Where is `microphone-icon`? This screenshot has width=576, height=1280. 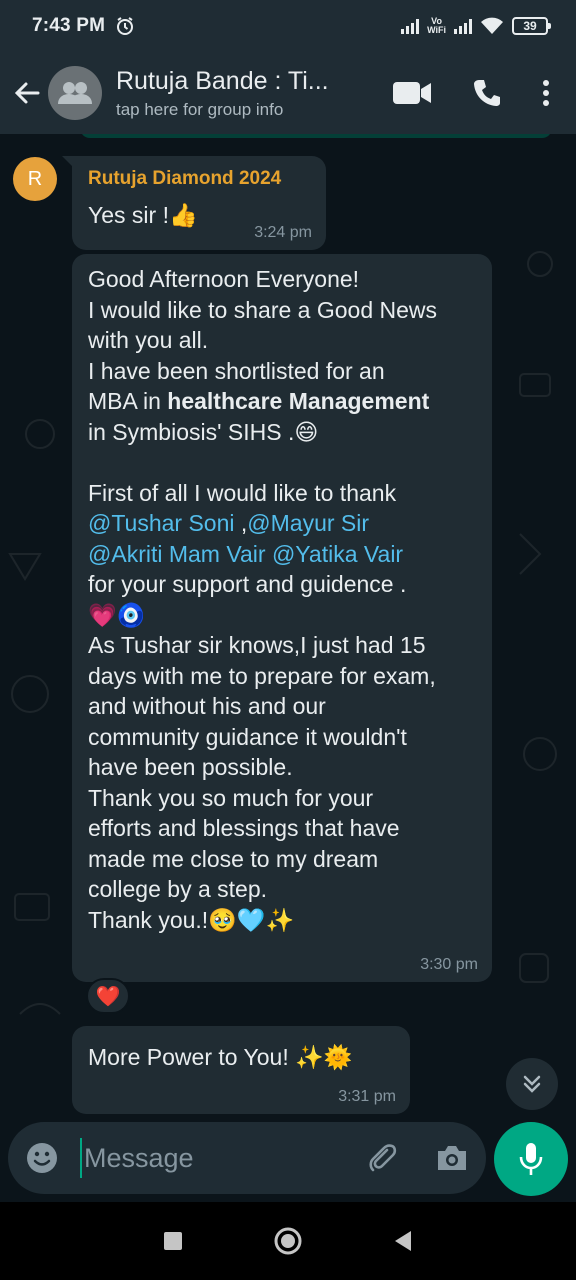 microphone-icon is located at coordinates (531, 1159).